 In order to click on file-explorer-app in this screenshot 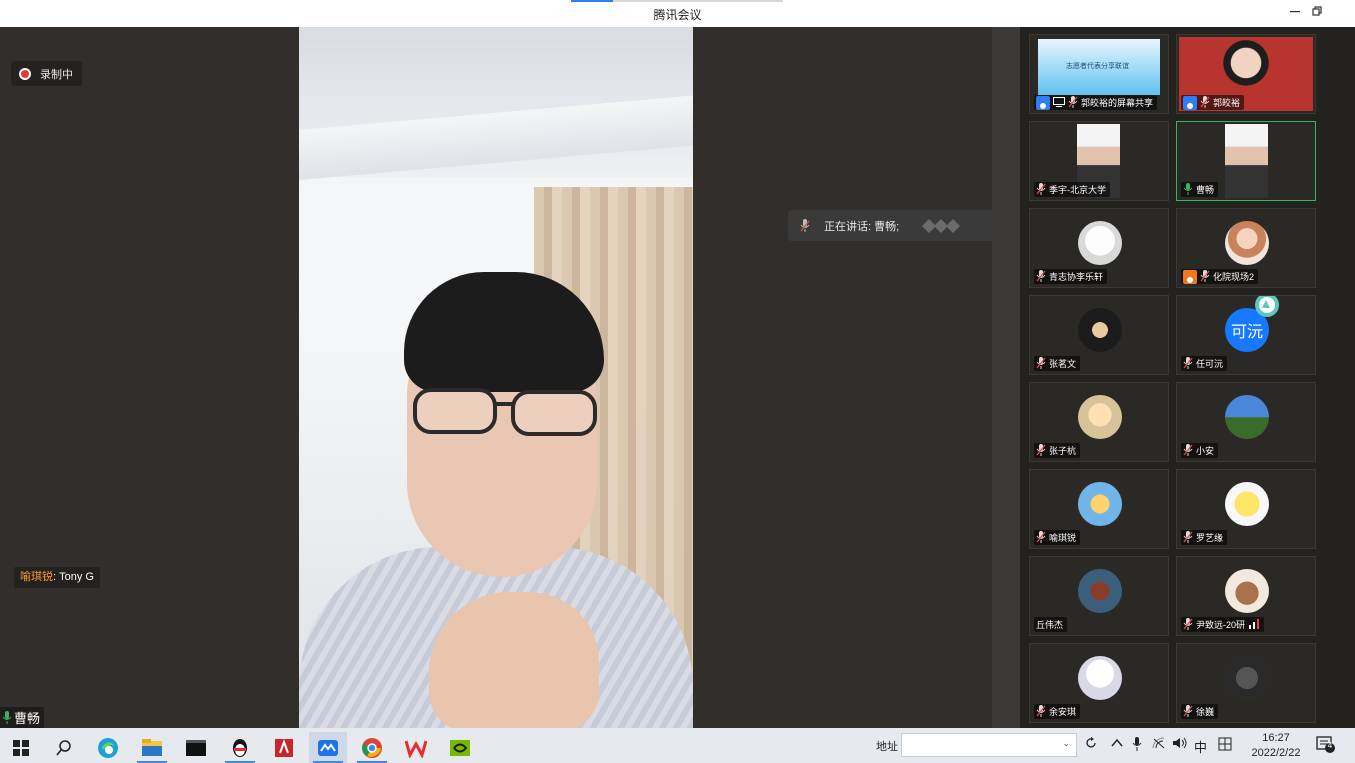, I will do `click(152, 747)`.